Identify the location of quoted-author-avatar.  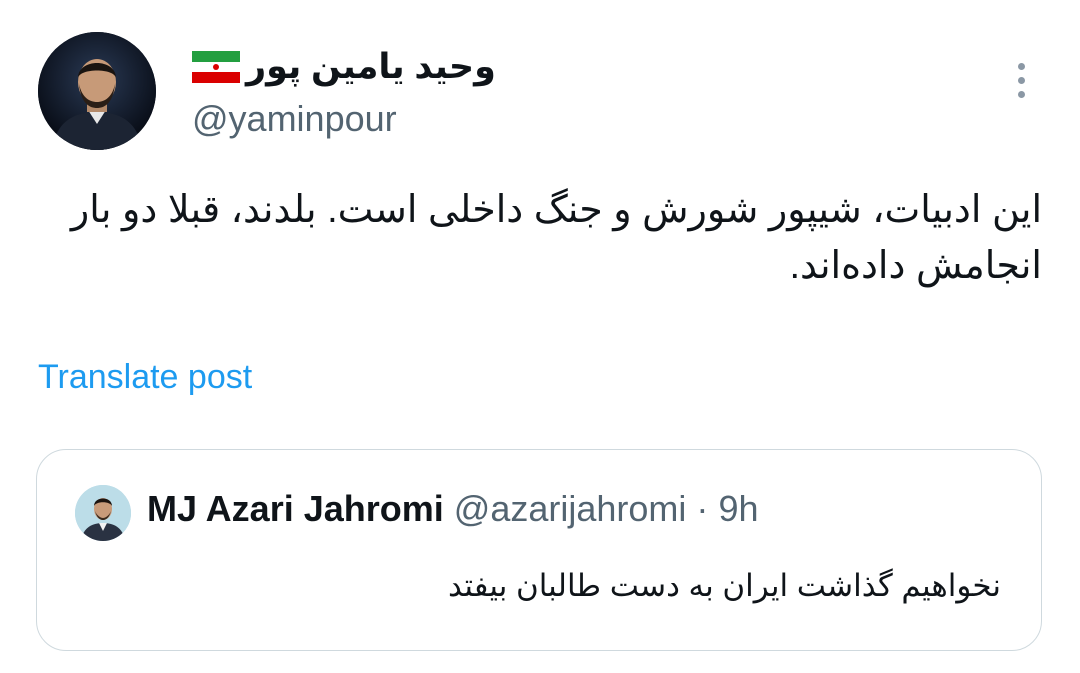
(103, 513).